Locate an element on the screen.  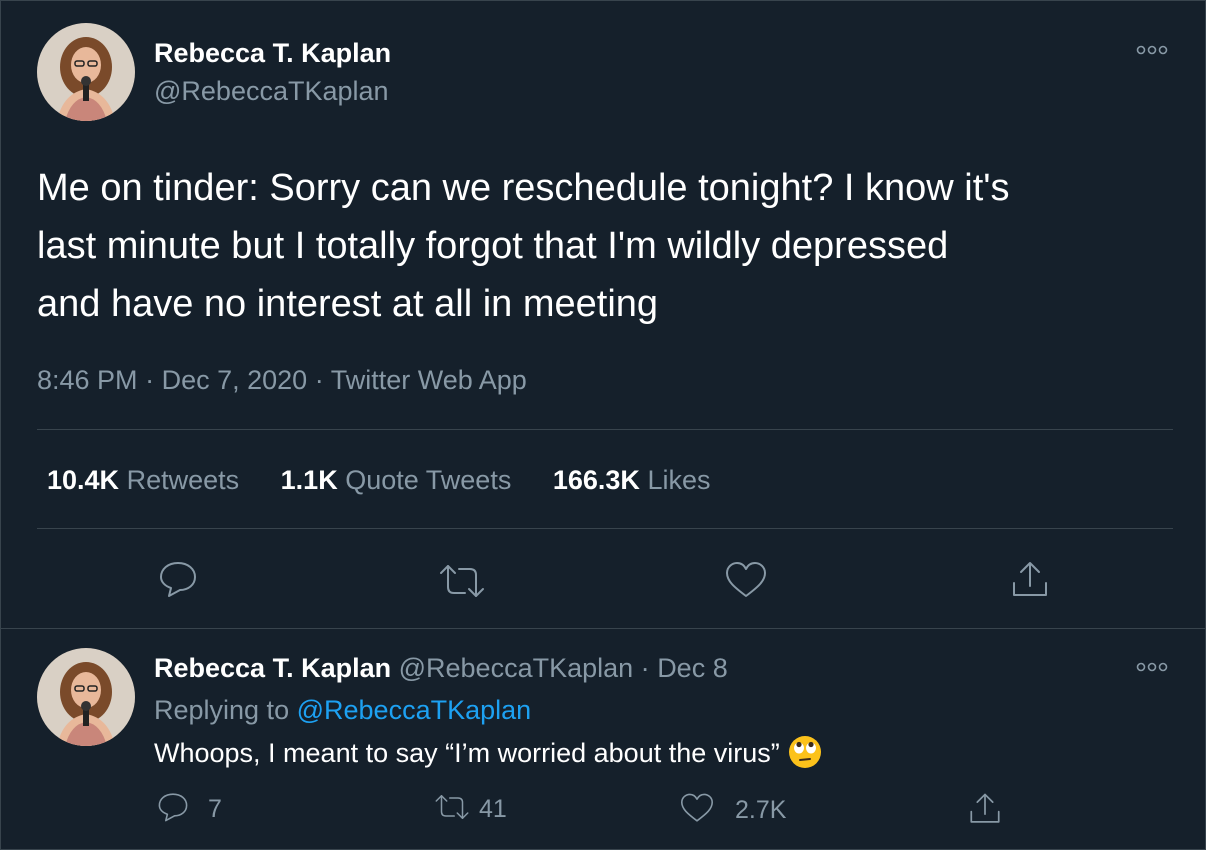
share-button is located at coordinates (1030, 582).